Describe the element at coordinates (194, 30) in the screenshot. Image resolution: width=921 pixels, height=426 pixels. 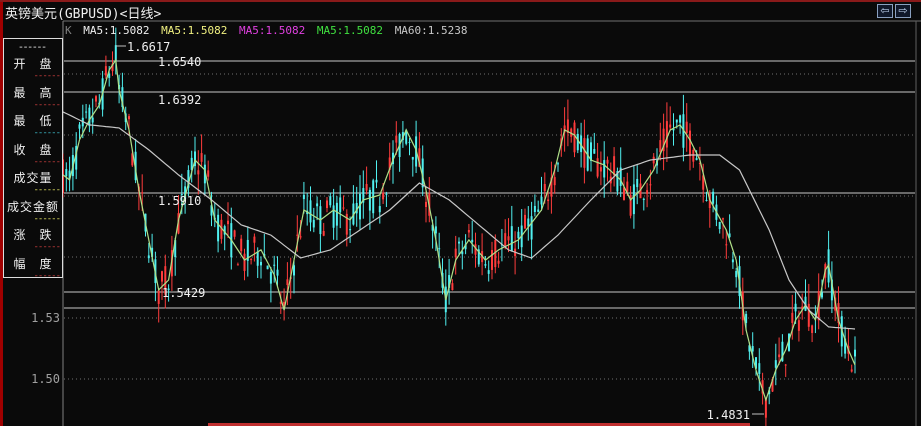
I see `legend-ma-yellow: MA5:1.5082` at that location.